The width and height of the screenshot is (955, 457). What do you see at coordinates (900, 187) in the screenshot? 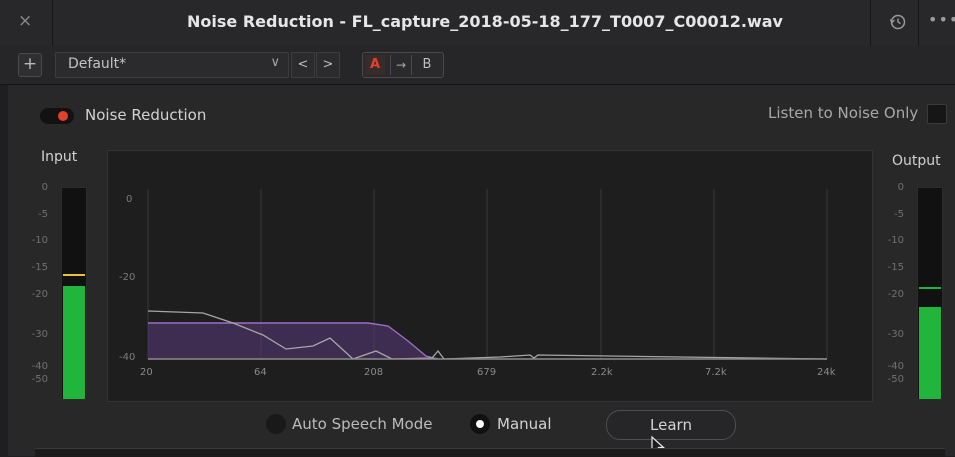
I see `output-scale-0: 0` at bounding box center [900, 187].